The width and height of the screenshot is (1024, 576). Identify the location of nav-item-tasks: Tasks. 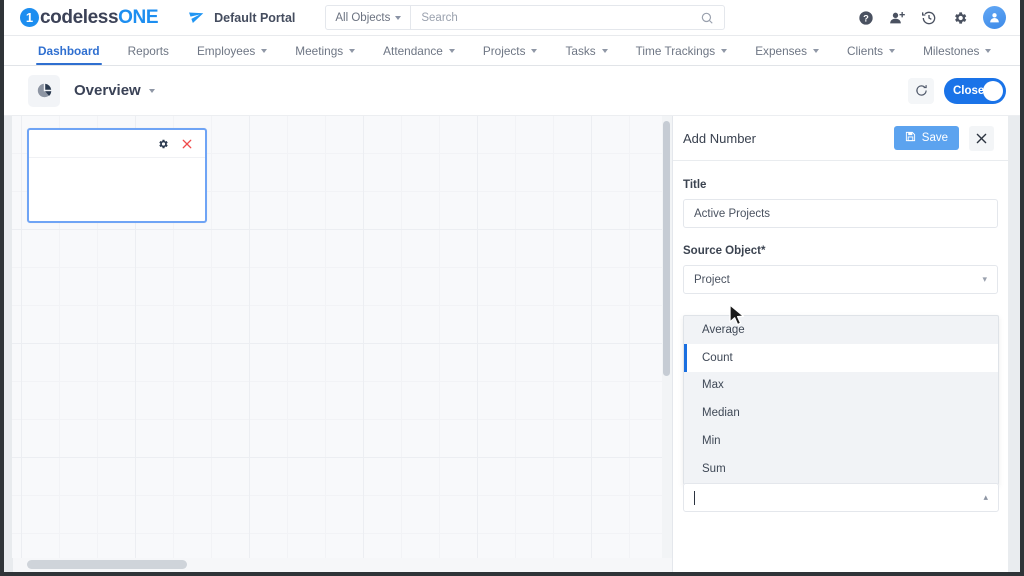
(586, 50).